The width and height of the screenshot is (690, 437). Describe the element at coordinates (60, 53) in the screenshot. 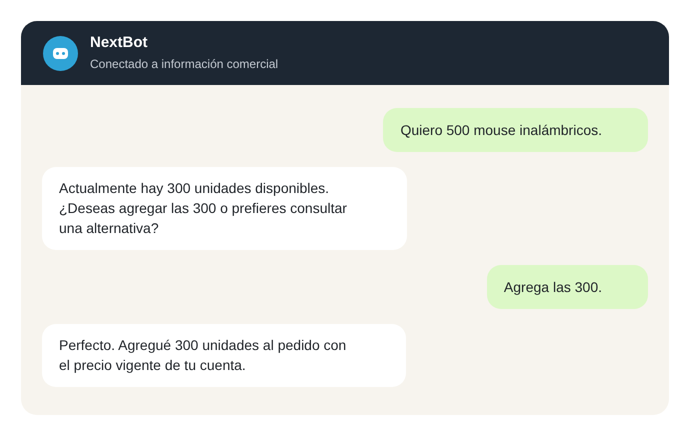

I see `bot-icon` at that location.